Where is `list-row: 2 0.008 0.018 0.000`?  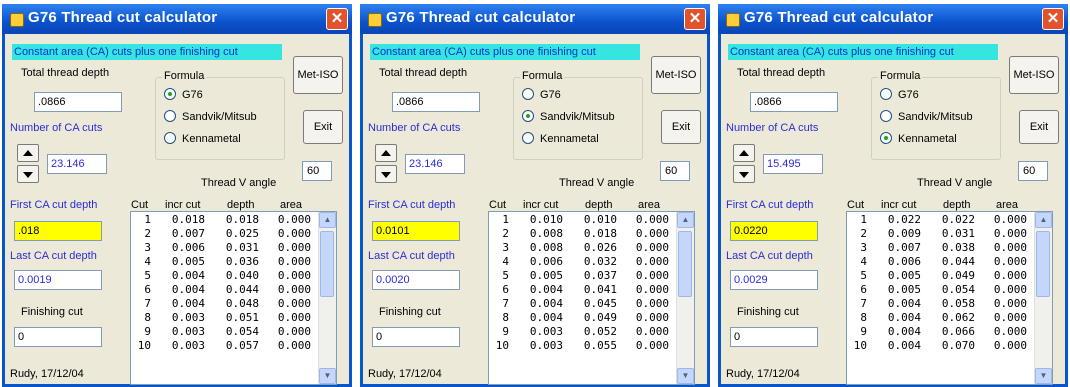 list-row: 2 0.008 0.018 0.000 is located at coordinates (584, 234).